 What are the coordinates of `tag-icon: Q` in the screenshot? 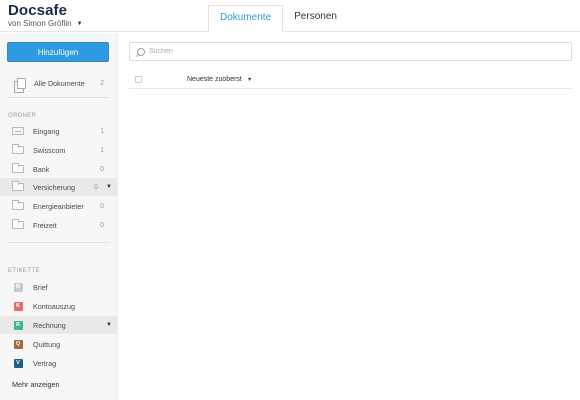 It's located at (18, 344).